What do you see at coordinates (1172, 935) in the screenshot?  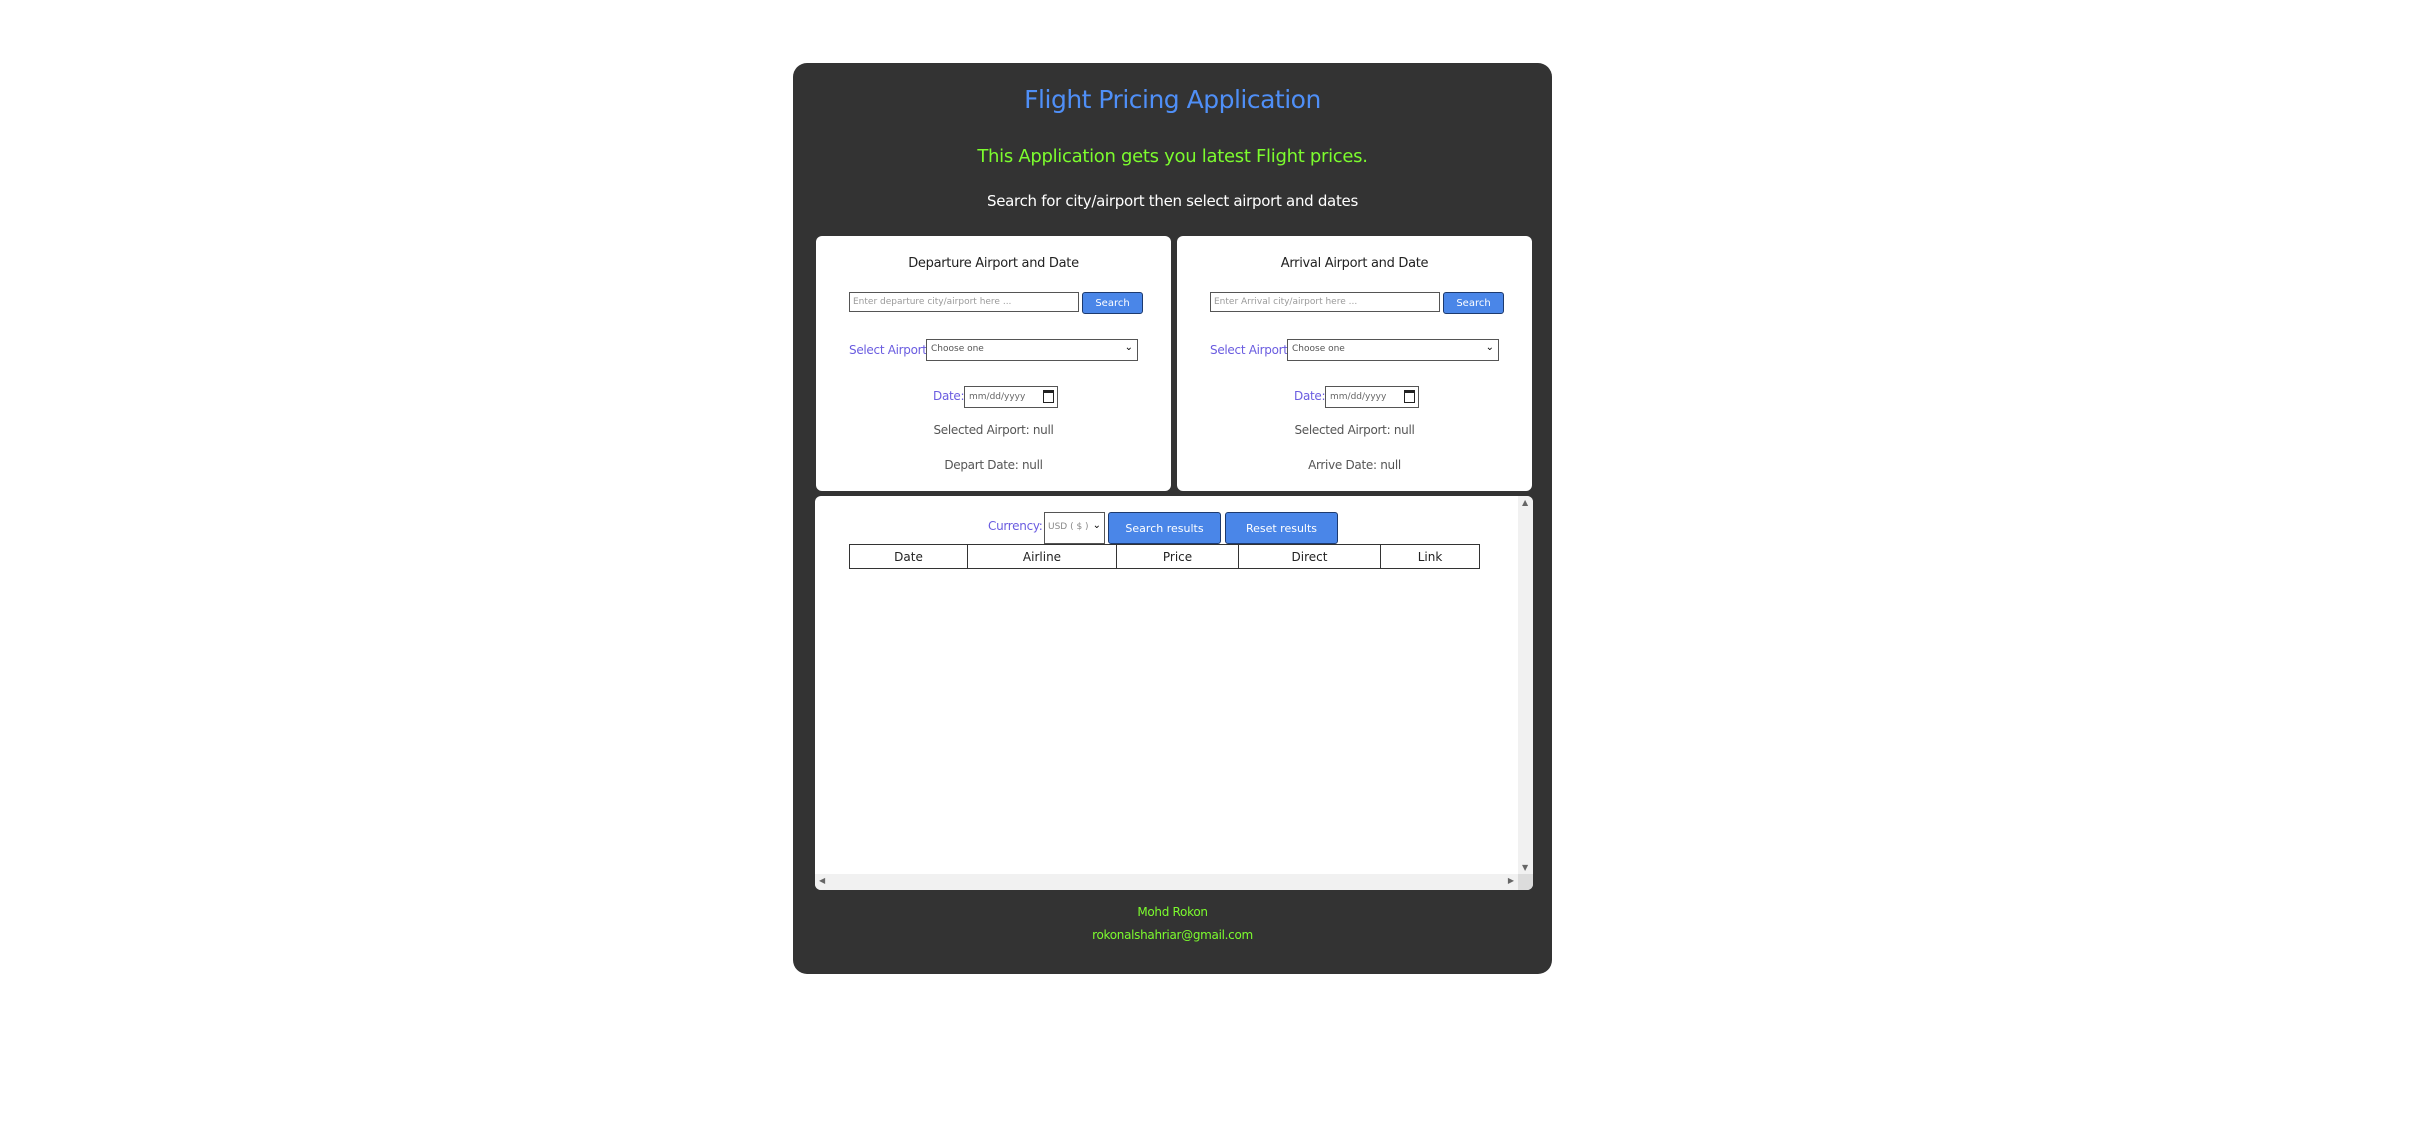 I see `footer-author-email: rokonalshahriar@gmail.com` at bounding box center [1172, 935].